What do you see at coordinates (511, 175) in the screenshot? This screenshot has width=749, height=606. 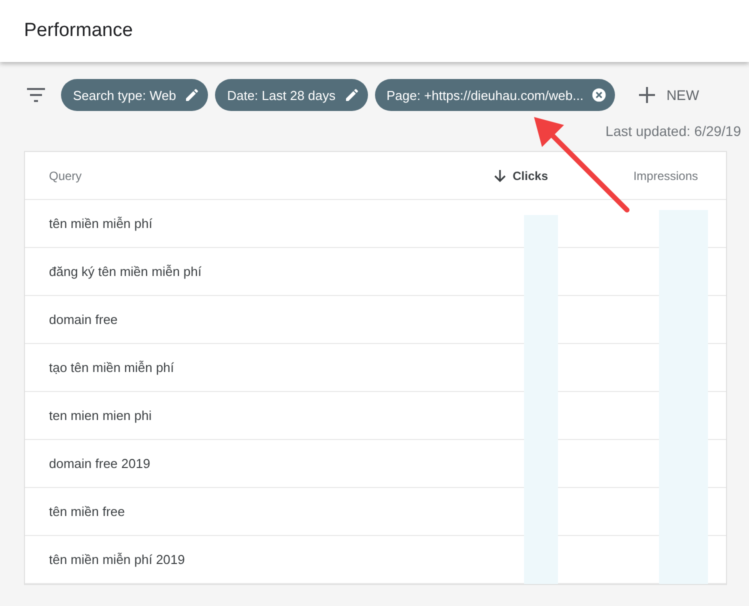 I see `column-header: Clicks` at bounding box center [511, 175].